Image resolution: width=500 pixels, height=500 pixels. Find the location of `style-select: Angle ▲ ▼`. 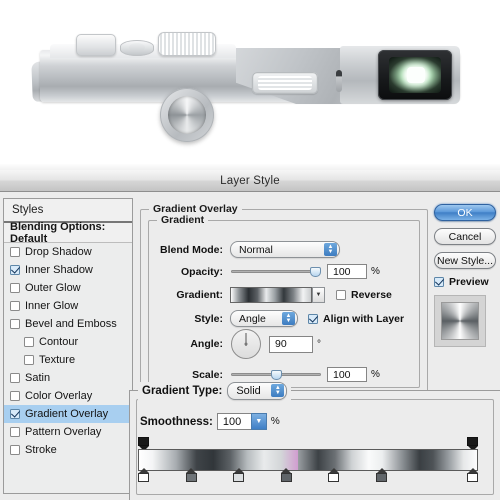

style-select: Angle ▲ ▼ is located at coordinates (264, 318).